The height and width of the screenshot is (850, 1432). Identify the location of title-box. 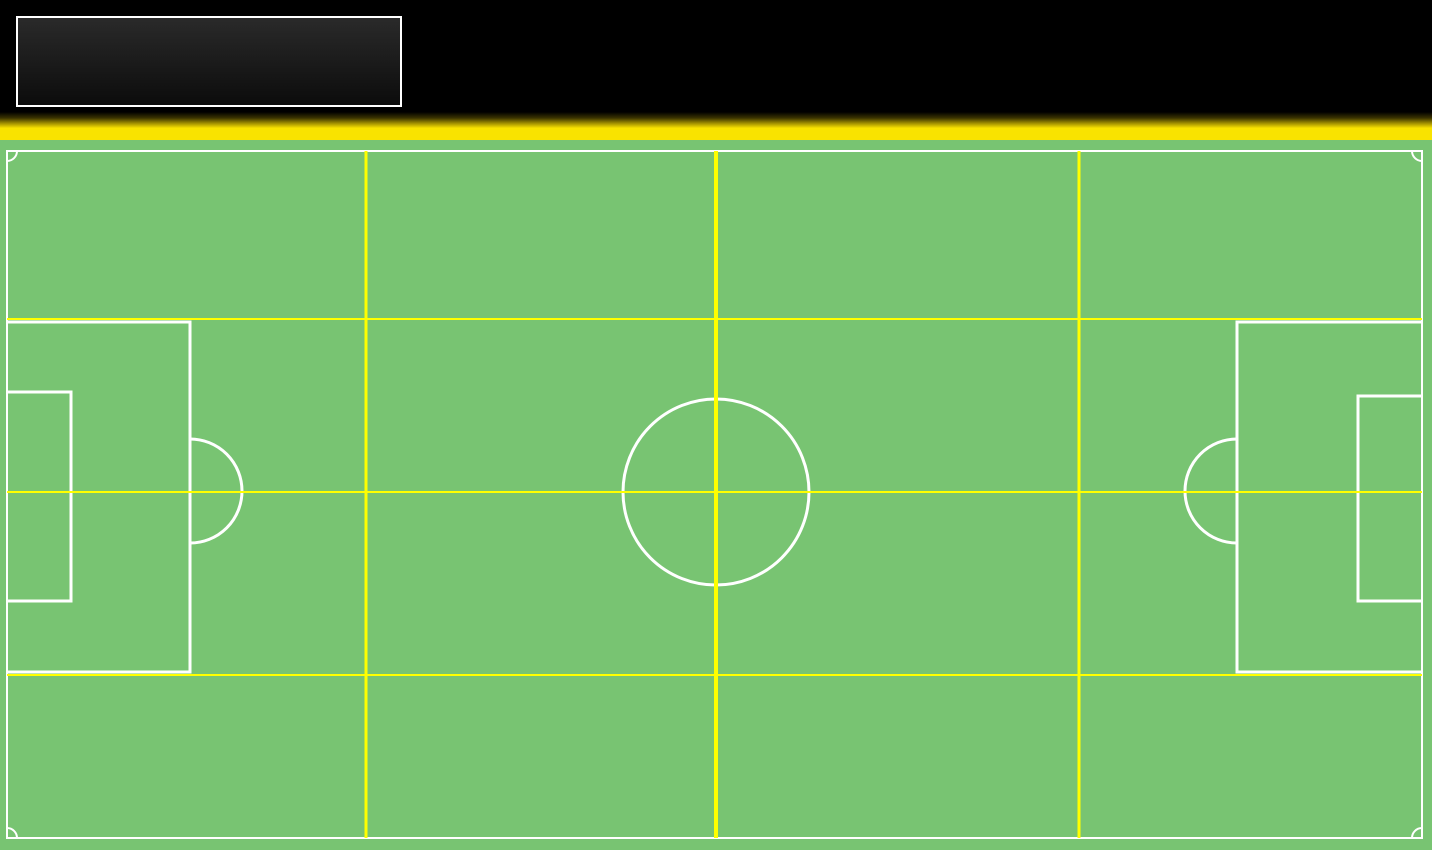
(209, 61).